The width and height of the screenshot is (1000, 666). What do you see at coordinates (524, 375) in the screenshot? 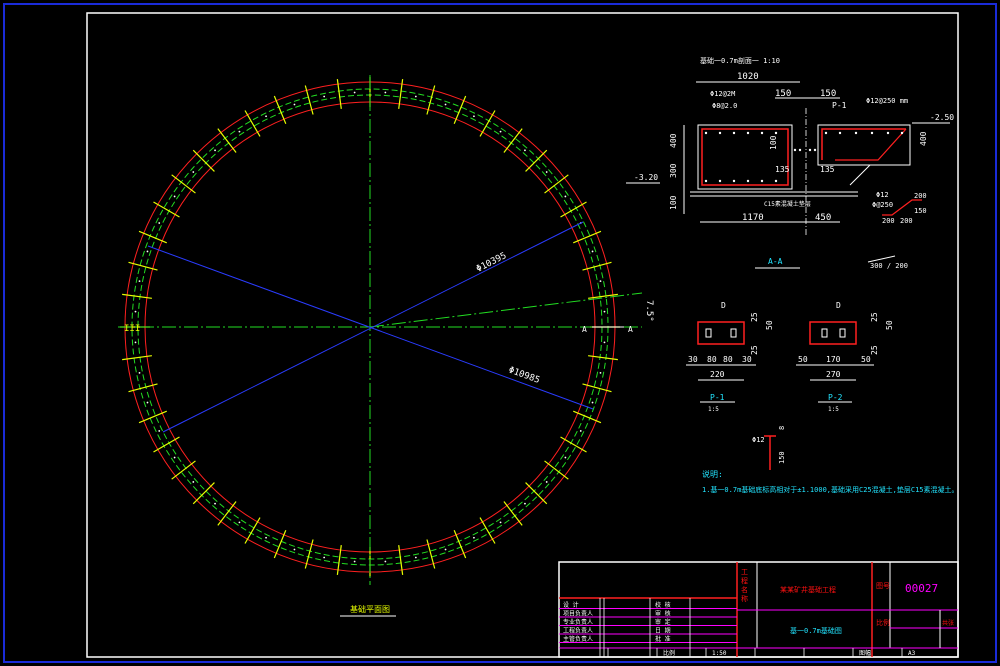
I see `dia-label-2: Φ10985` at bounding box center [524, 375].